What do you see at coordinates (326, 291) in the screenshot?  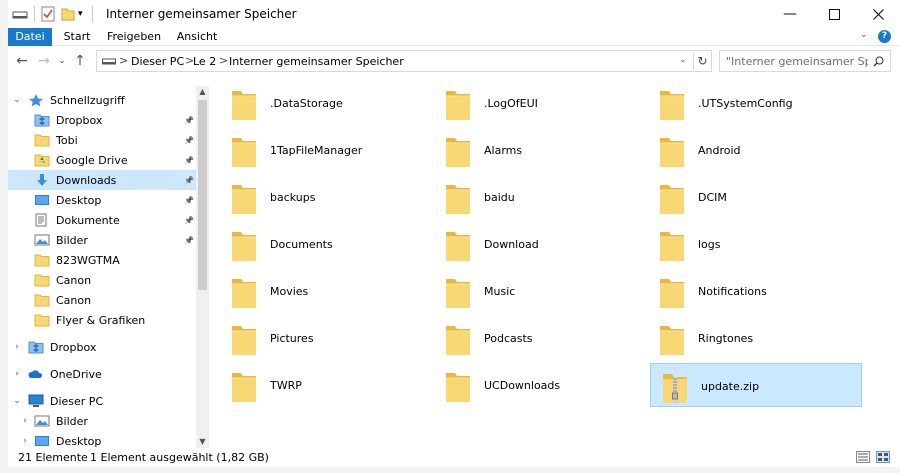 I see `folder-item: Movies` at bounding box center [326, 291].